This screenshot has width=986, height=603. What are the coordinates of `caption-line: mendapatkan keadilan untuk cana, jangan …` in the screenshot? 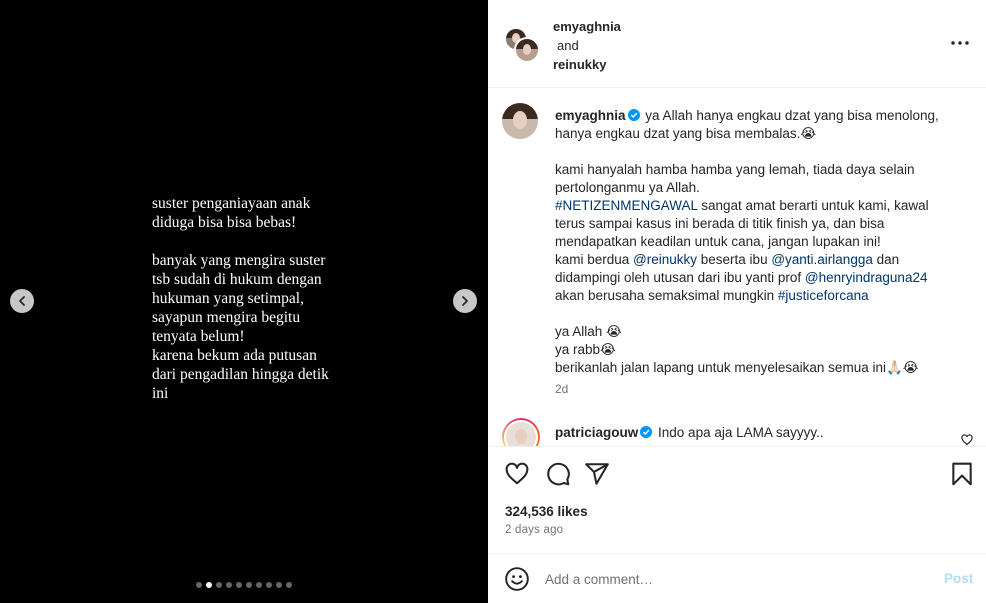 It's located at (760, 242).